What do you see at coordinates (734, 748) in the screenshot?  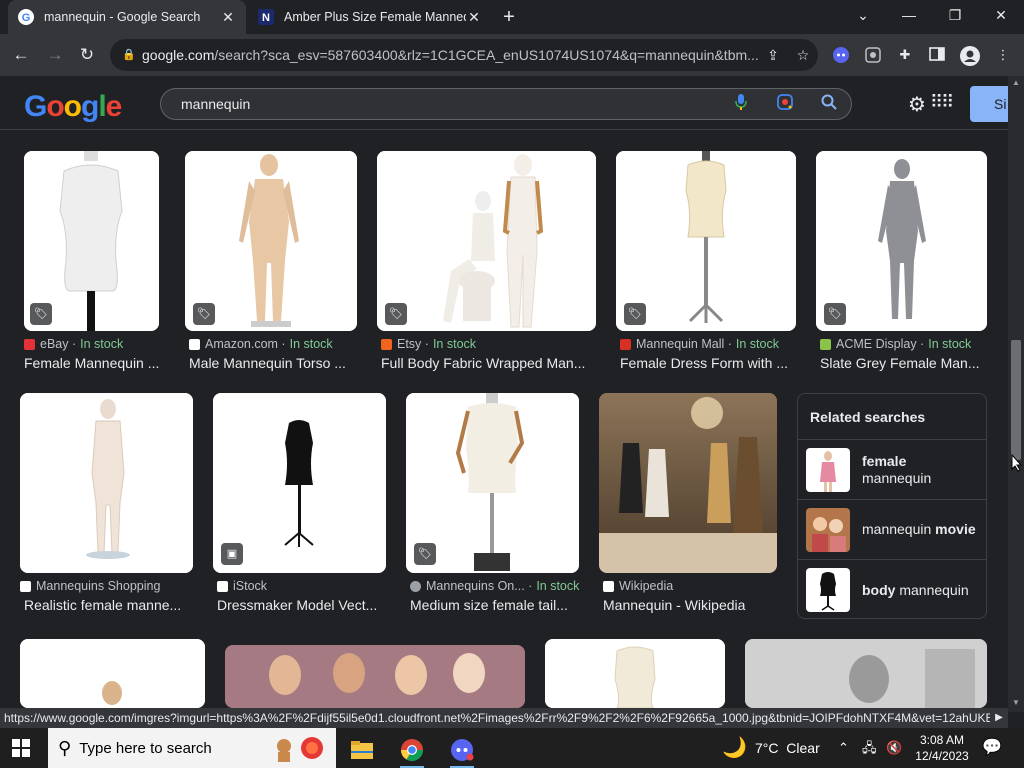 I see `weather-moon-icon: 🌙` at bounding box center [734, 748].